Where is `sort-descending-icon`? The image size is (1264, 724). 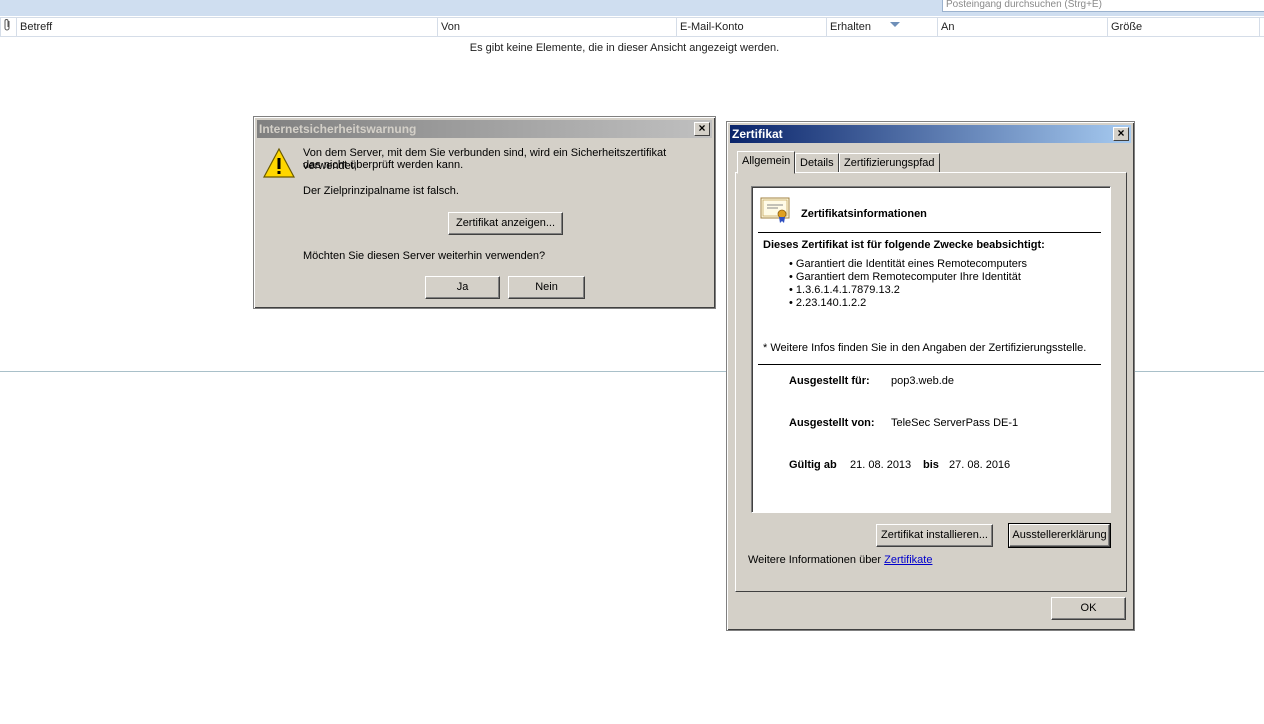 sort-descending-icon is located at coordinates (895, 24).